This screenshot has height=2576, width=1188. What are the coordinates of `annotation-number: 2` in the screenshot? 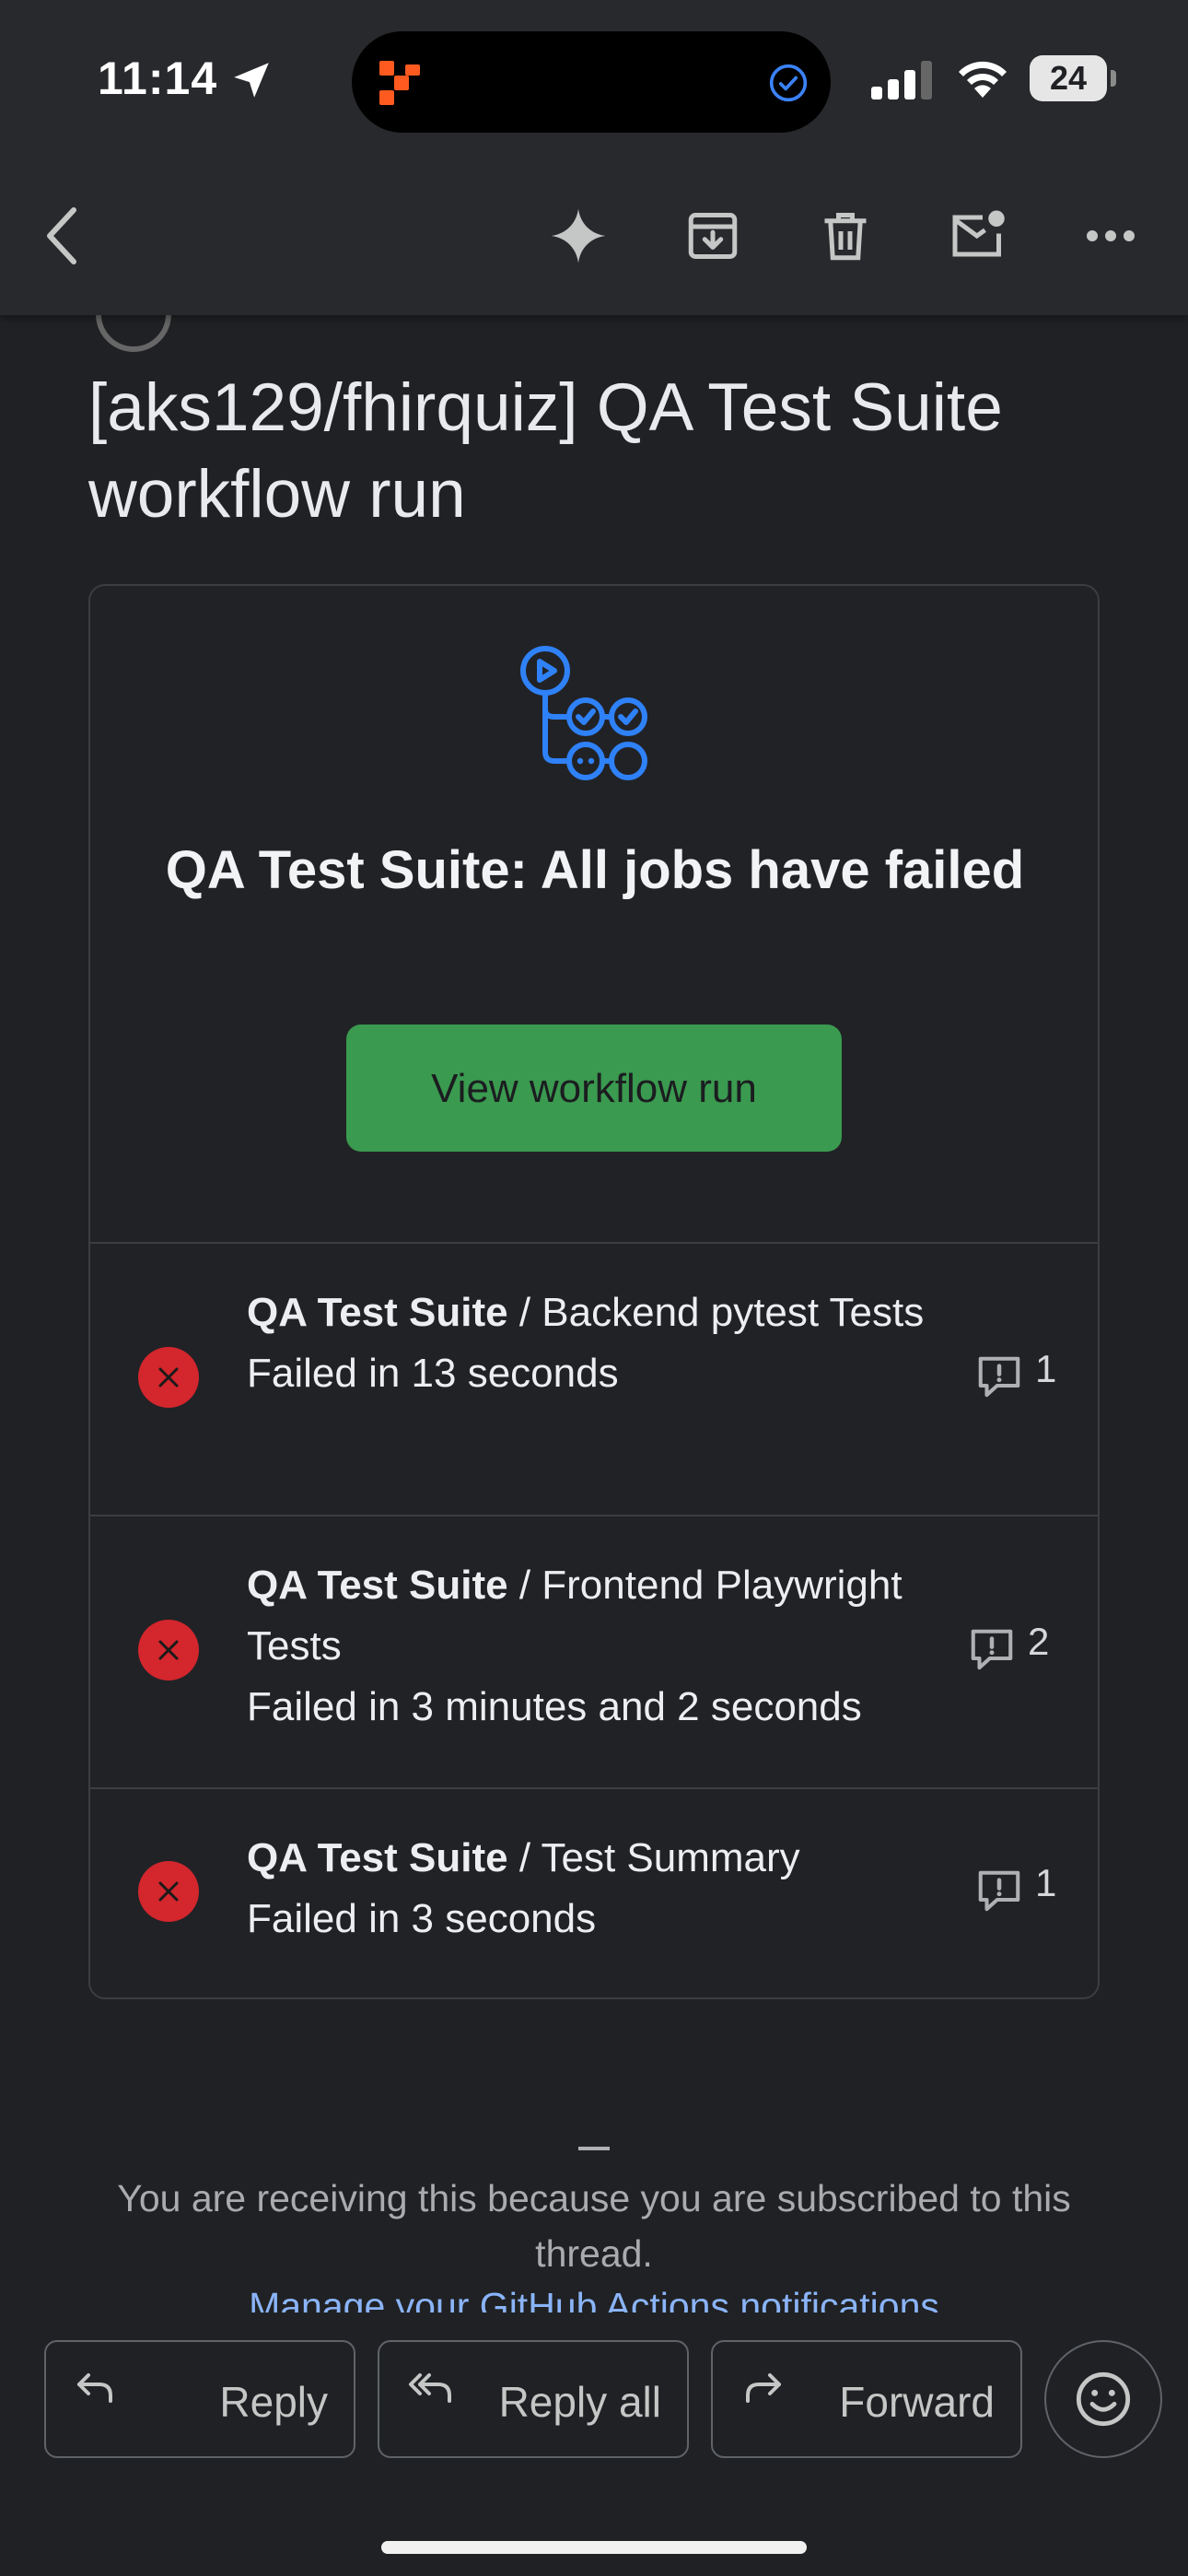 It's located at (1039, 1641).